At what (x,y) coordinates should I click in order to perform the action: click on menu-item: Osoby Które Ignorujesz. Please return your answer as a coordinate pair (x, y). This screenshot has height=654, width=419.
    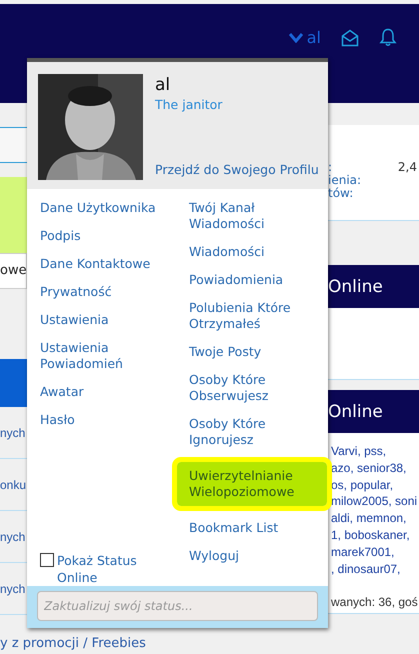
    Looking at the image, I should click on (252, 432).